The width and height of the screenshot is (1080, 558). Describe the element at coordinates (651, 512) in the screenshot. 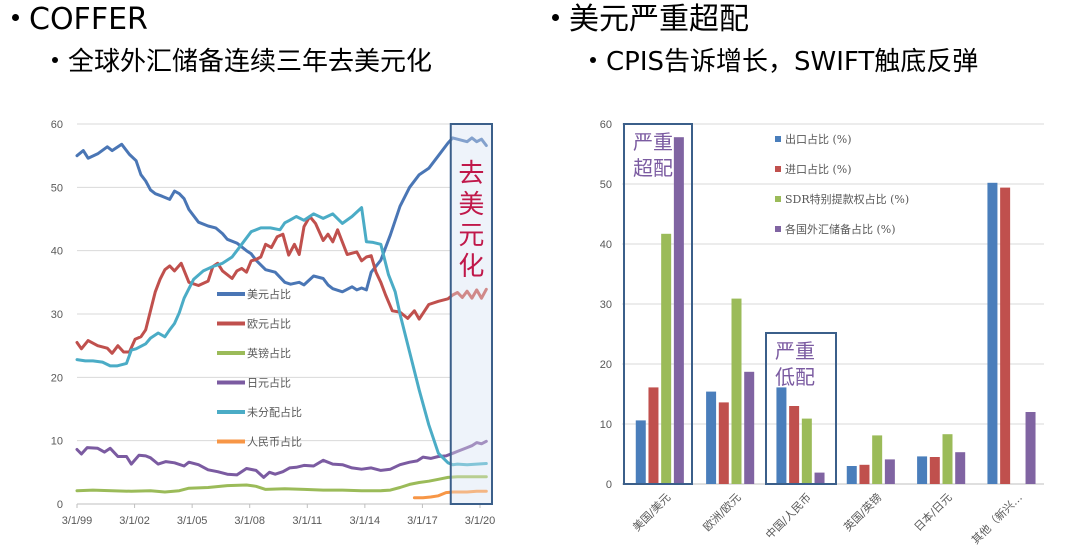

I see `x-tick-label: 美国/美元` at that location.